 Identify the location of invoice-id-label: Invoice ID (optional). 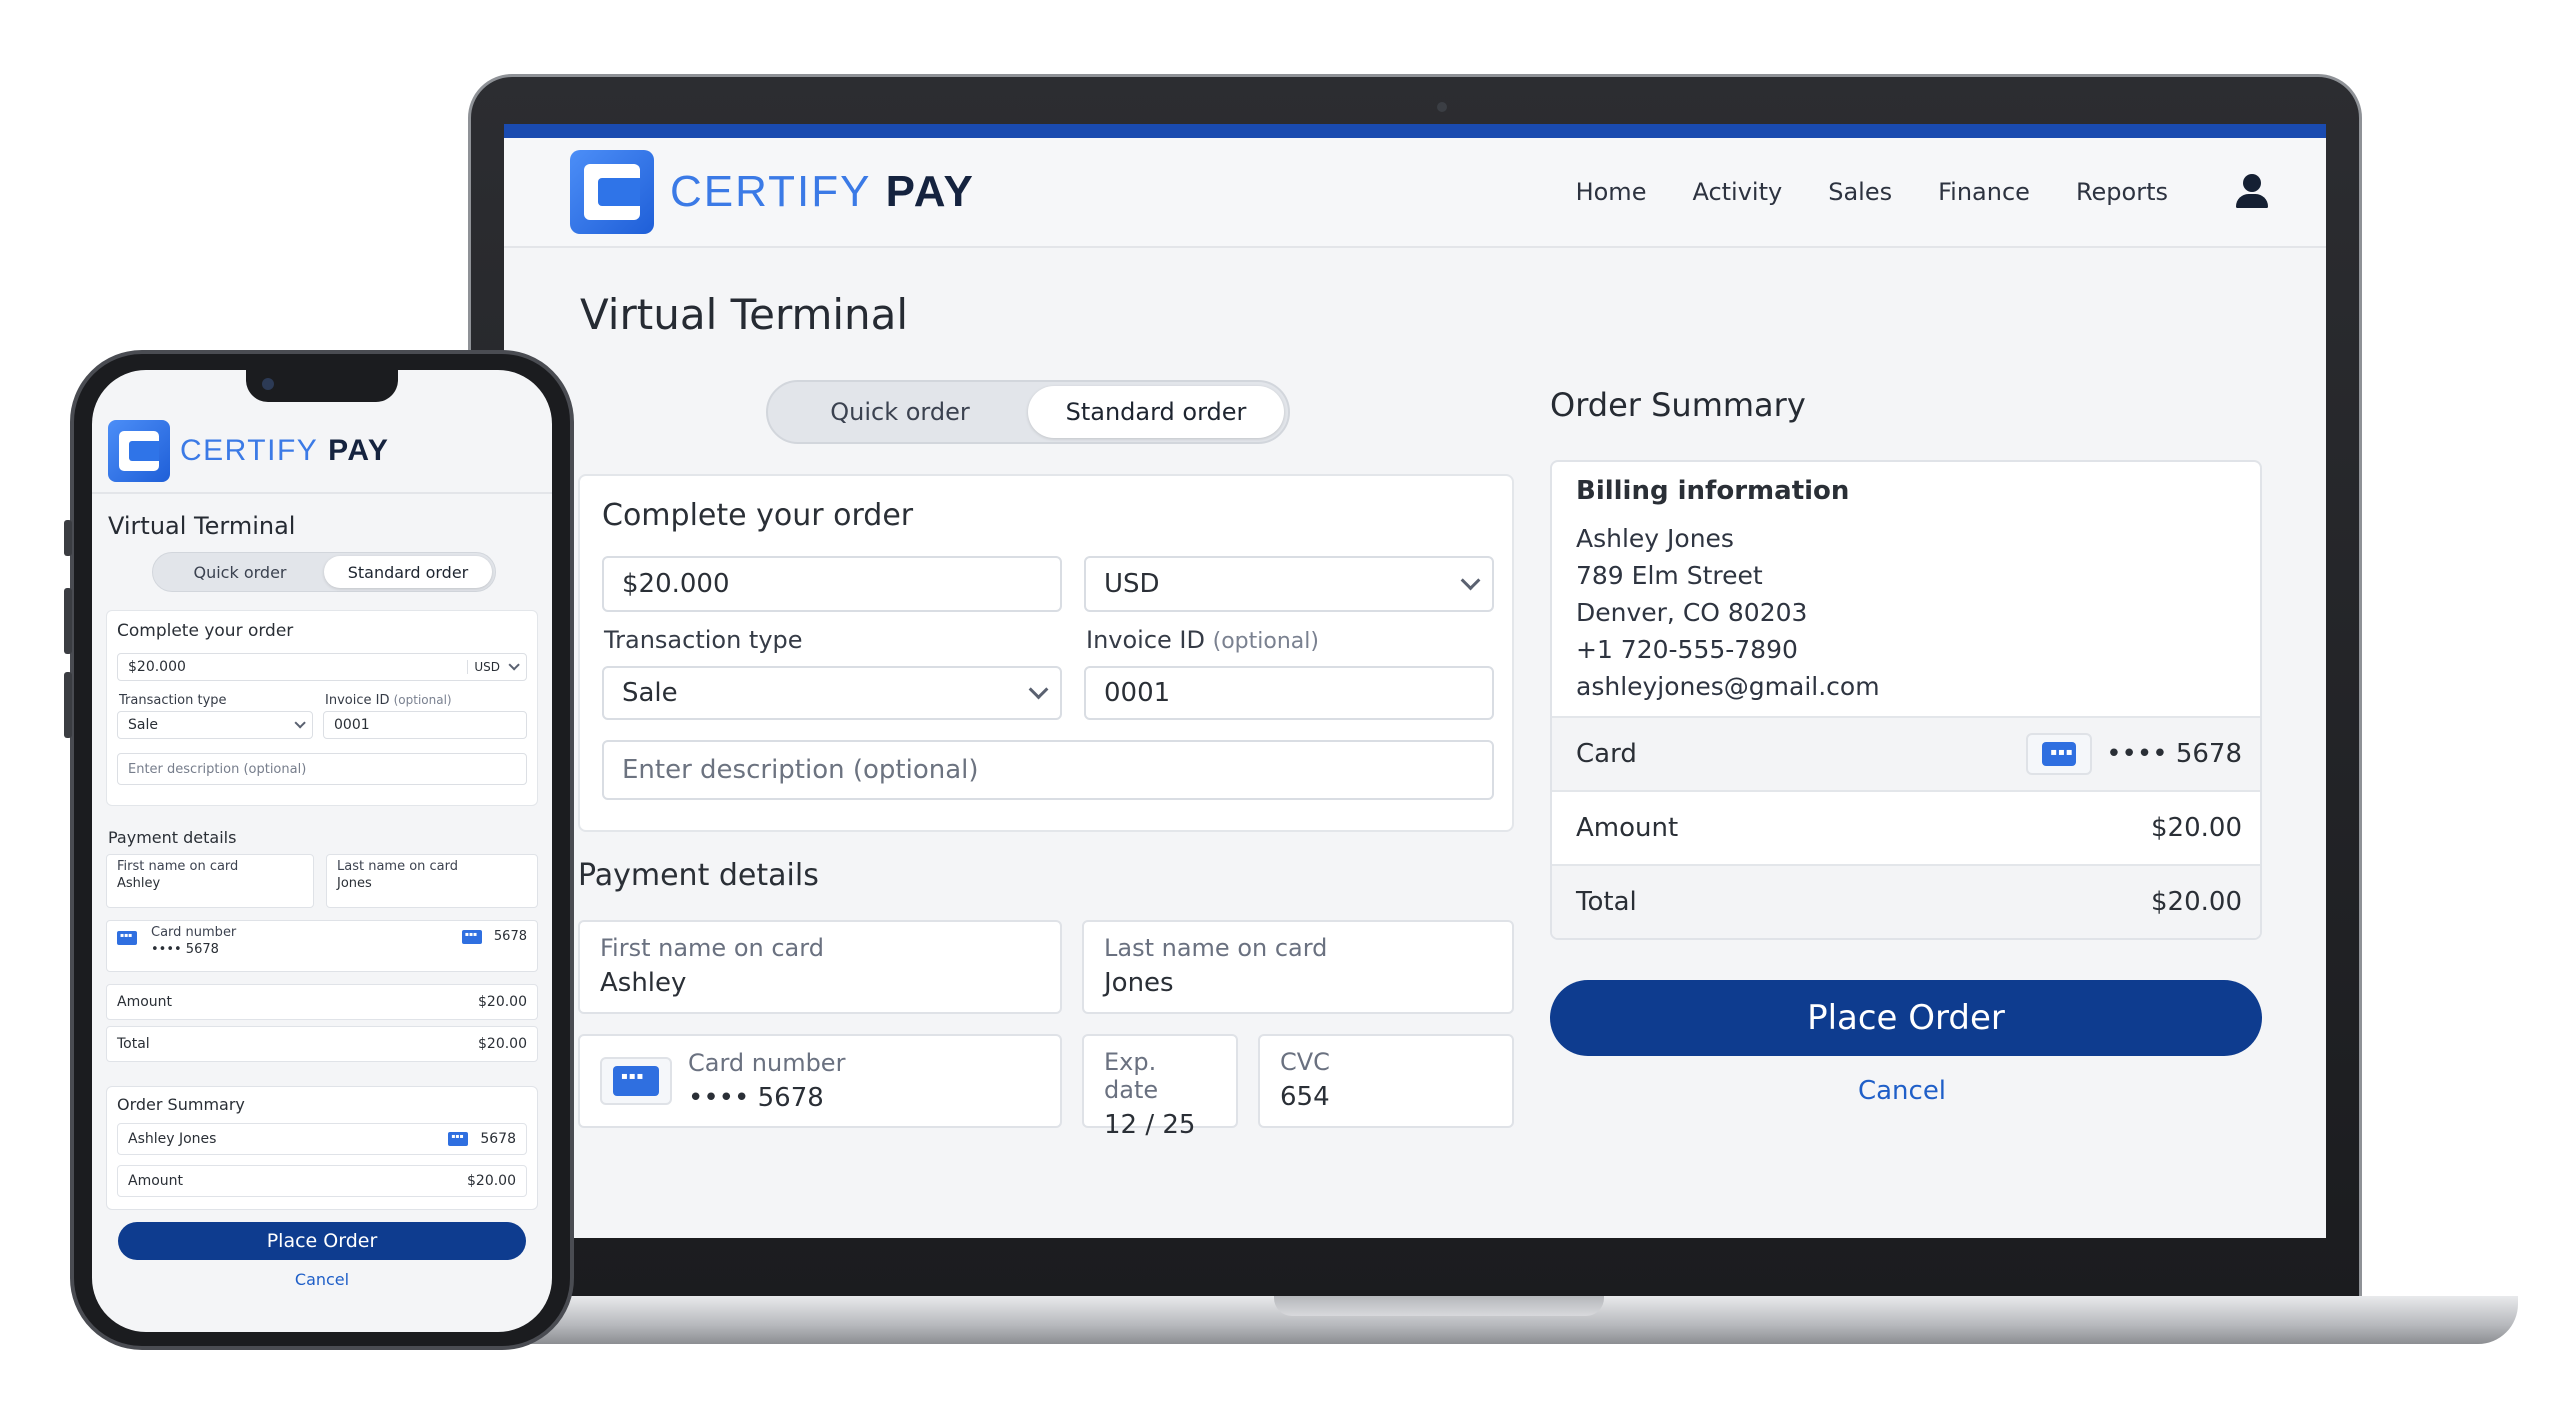
(1202, 640).